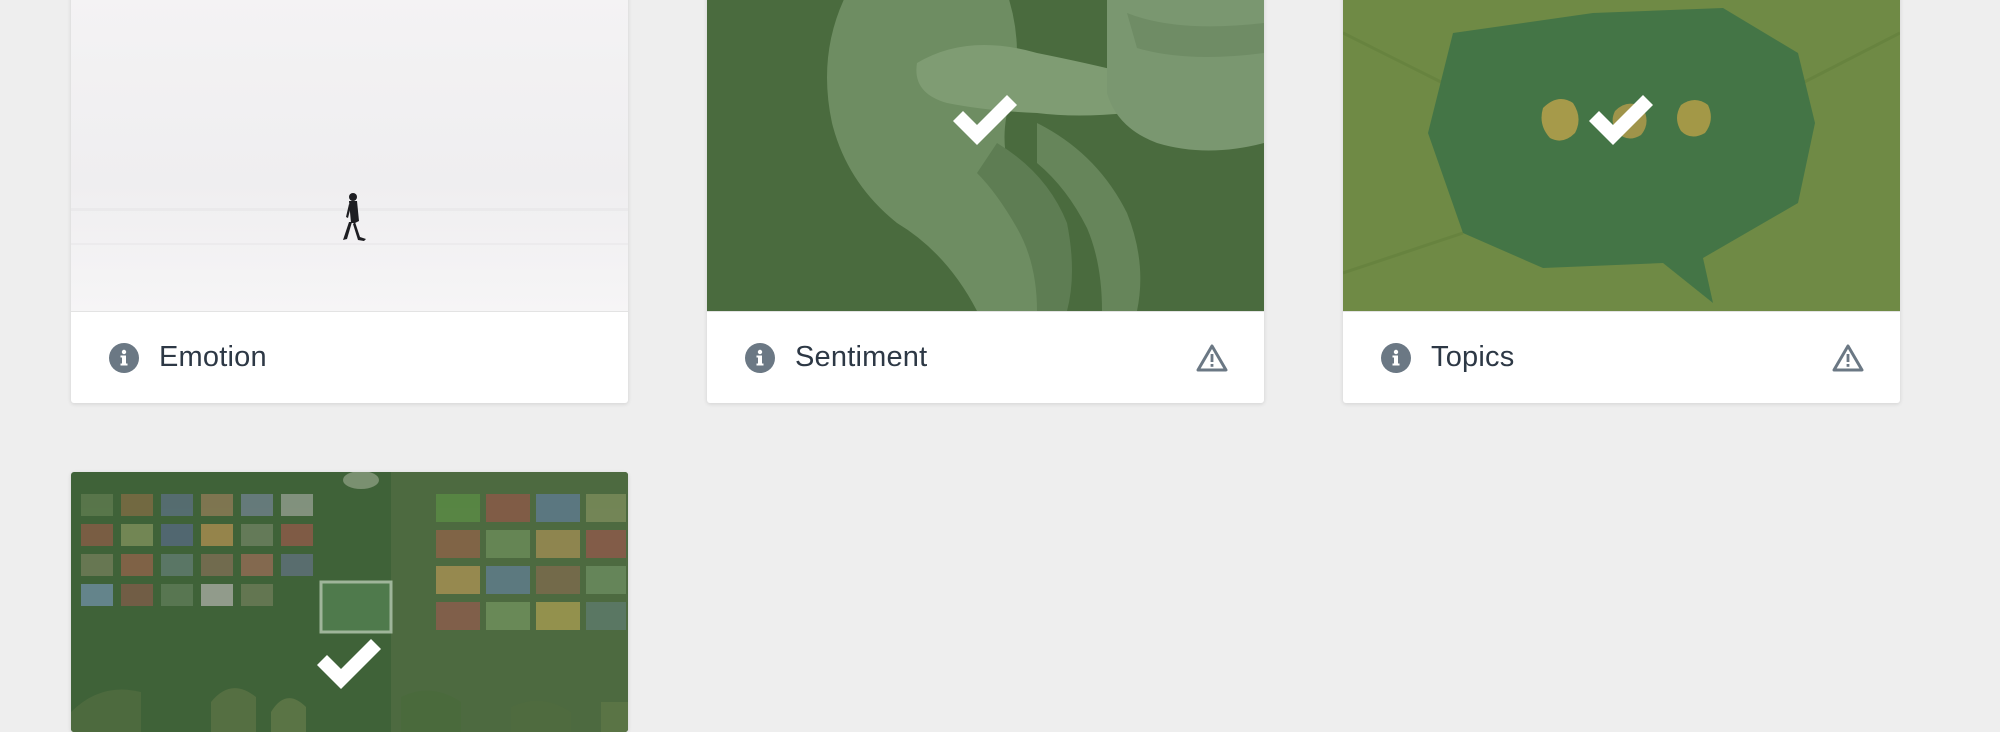  I want to click on card-footer: Emotion, so click(349, 357).